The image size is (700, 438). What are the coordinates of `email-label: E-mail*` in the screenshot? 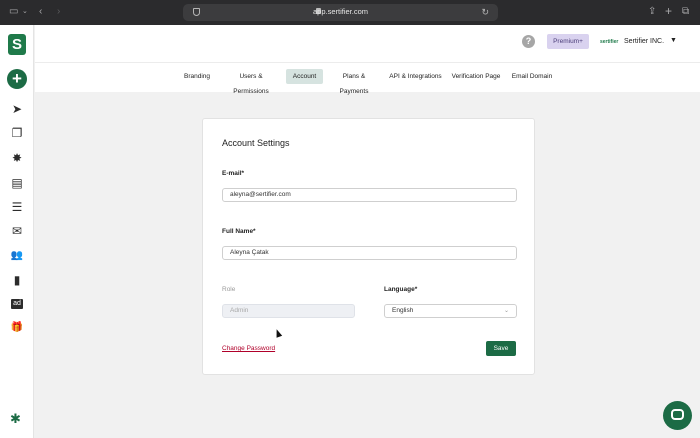 It's located at (233, 173).